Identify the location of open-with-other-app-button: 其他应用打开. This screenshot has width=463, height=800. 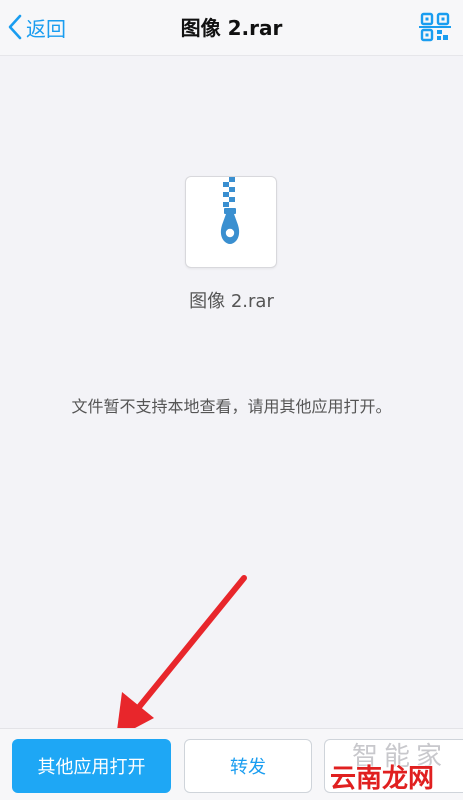
(91, 766).